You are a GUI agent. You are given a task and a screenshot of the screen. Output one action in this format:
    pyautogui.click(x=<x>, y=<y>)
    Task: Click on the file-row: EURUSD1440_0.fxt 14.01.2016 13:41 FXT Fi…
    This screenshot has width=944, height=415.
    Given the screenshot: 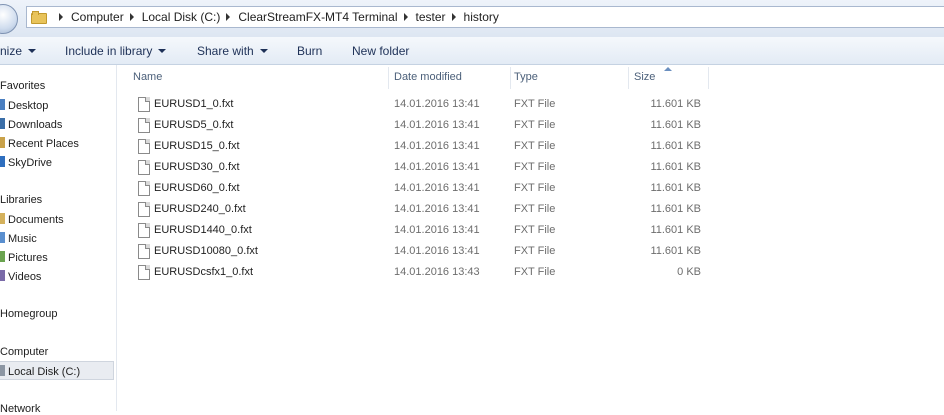 What is the action you would take?
    pyautogui.click(x=417, y=231)
    